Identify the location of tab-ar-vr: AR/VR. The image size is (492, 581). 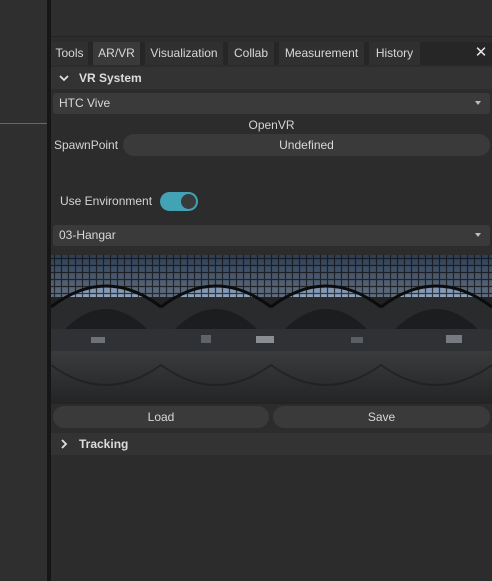
(117, 53).